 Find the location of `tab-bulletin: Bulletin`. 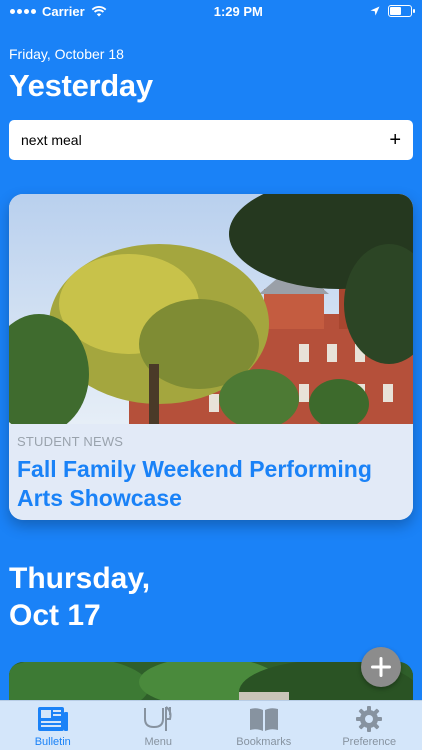

tab-bulletin: Bulletin is located at coordinates (53, 725).